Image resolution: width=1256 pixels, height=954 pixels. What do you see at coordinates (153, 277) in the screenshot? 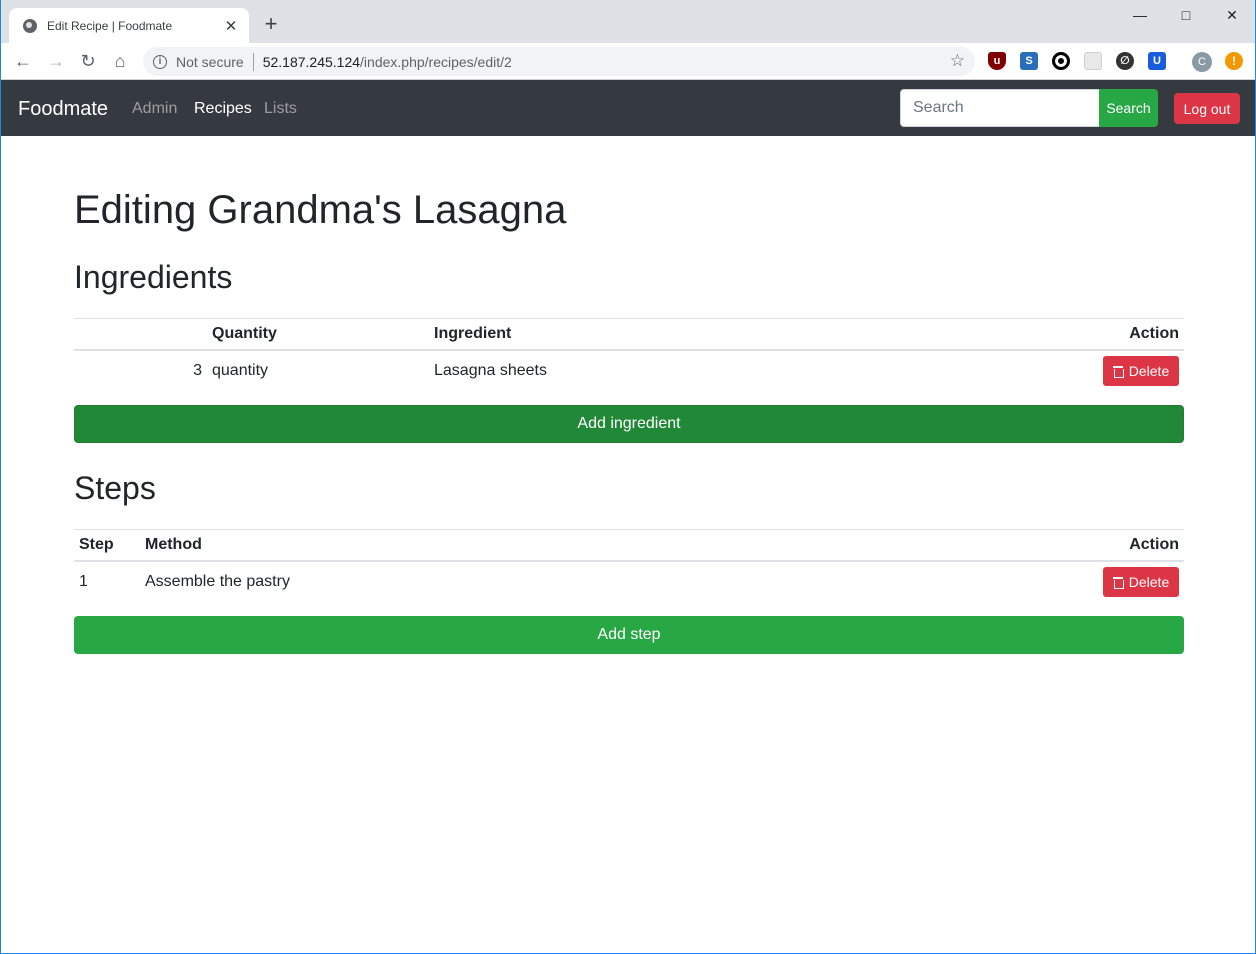
I see `ingredients-heading: Ingredients` at bounding box center [153, 277].